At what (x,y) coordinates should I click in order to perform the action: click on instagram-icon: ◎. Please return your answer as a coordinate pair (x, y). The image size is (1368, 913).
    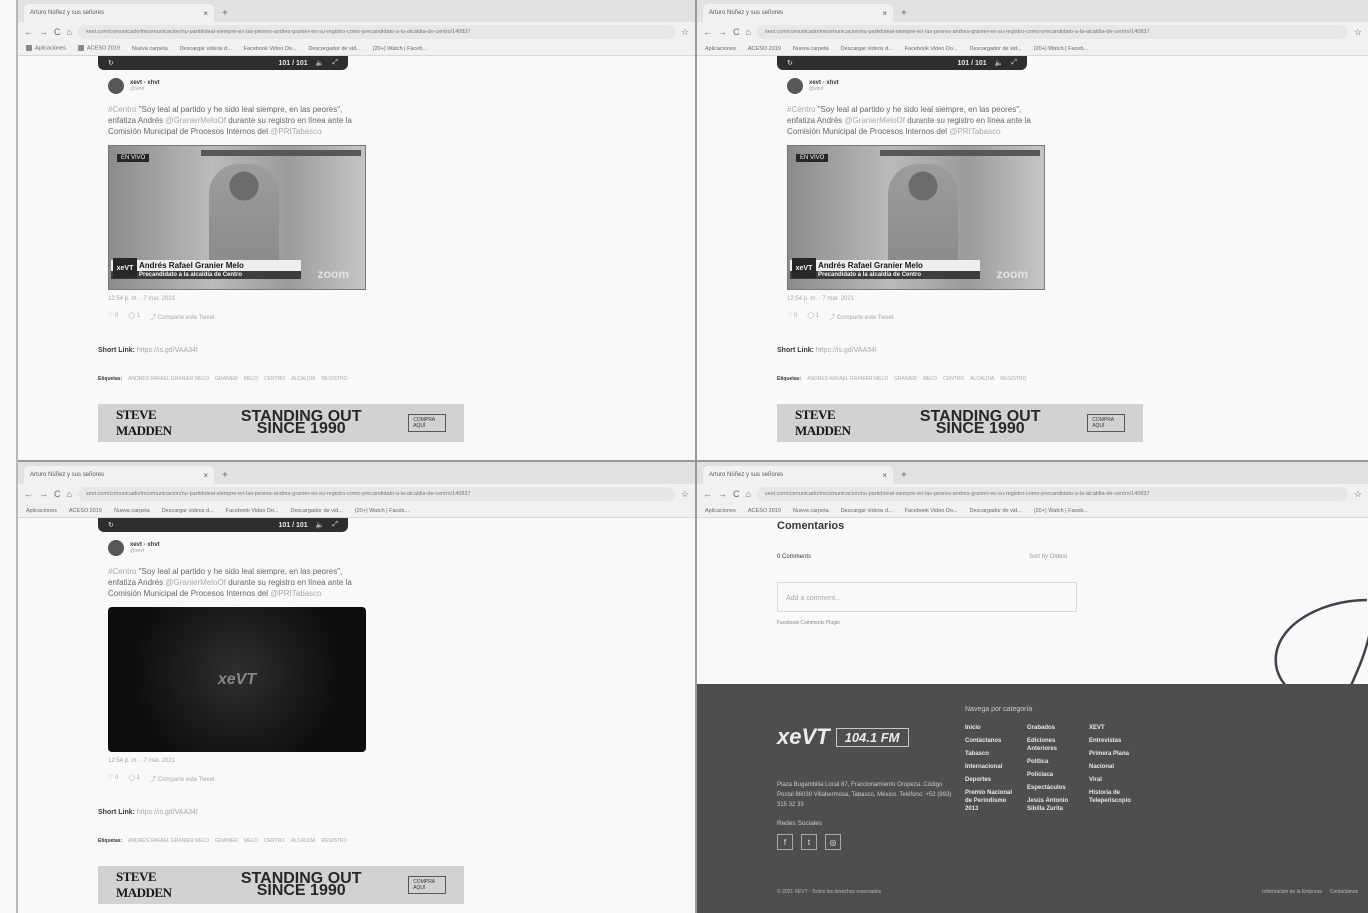
    Looking at the image, I should click on (833, 842).